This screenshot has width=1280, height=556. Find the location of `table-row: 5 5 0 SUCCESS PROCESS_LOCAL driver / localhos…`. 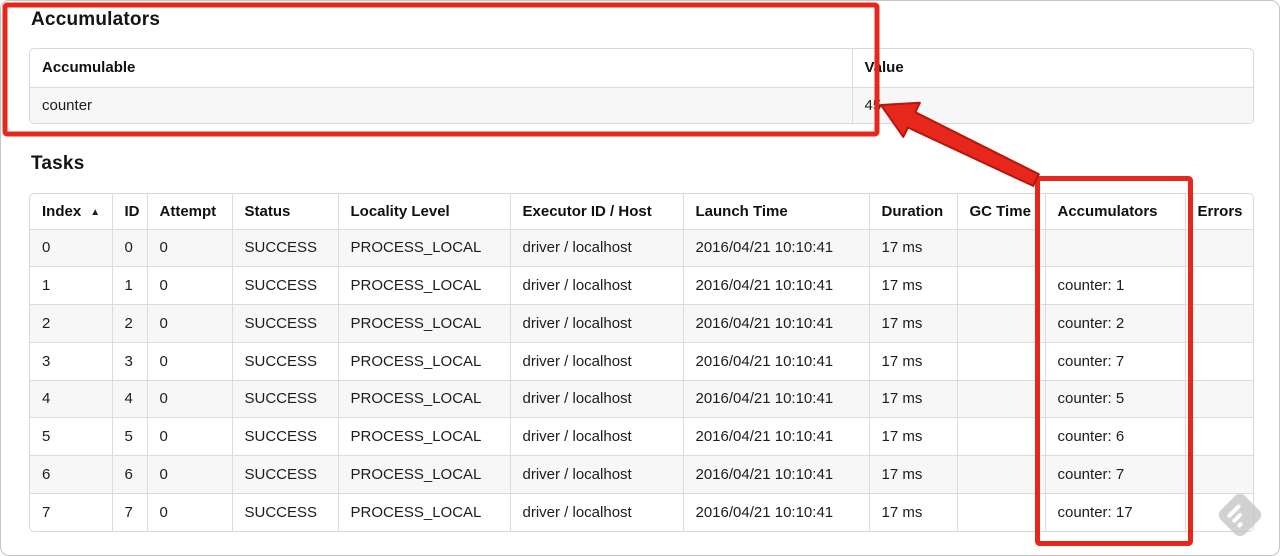

table-row: 5 5 0 SUCCESS PROCESS_LOCAL driver / localhos… is located at coordinates (641, 436).